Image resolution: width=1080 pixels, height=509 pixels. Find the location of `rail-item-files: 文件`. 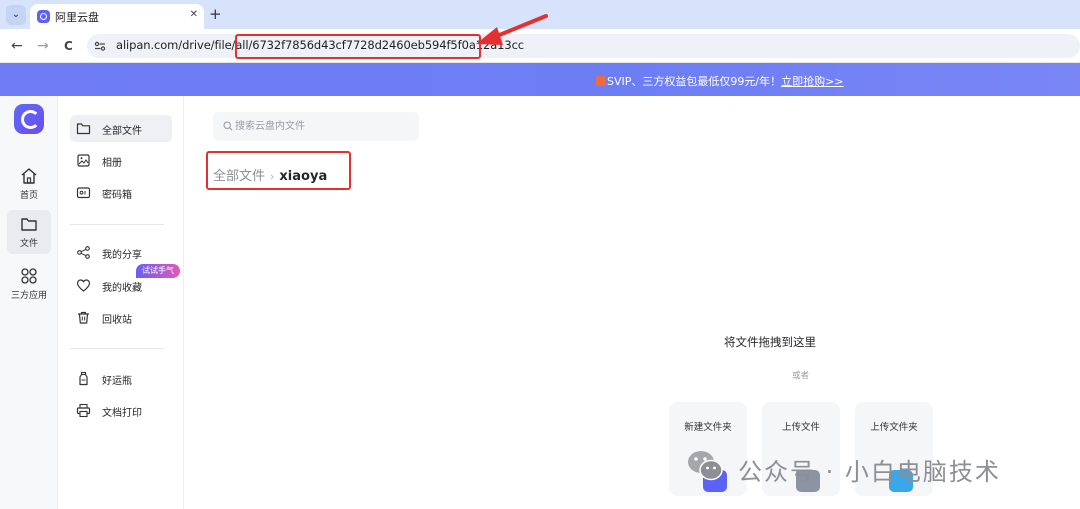

rail-item-files: 文件 is located at coordinates (29, 232).